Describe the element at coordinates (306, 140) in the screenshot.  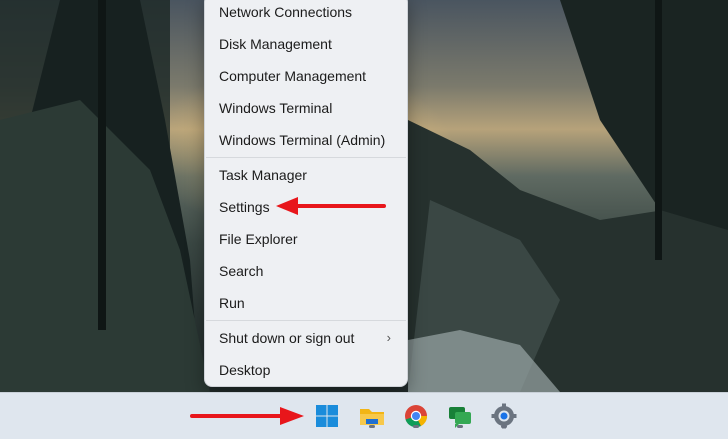
I see `menu-item-windows-terminal-admin: Windows Terminal (Admin)` at that location.